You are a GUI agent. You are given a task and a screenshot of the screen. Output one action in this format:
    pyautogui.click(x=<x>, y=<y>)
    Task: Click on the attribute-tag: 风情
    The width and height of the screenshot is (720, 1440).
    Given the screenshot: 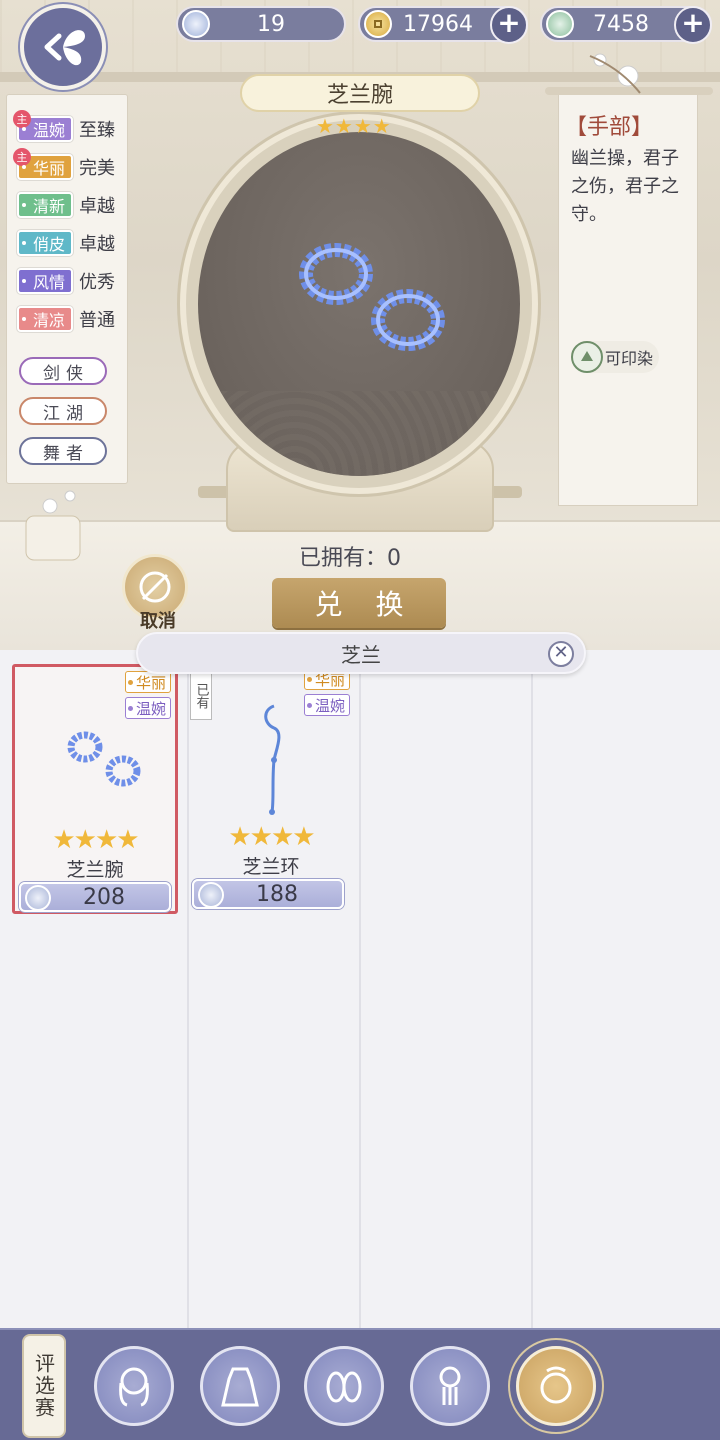 What is the action you would take?
    pyautogui.click(x=45, y=281)
    